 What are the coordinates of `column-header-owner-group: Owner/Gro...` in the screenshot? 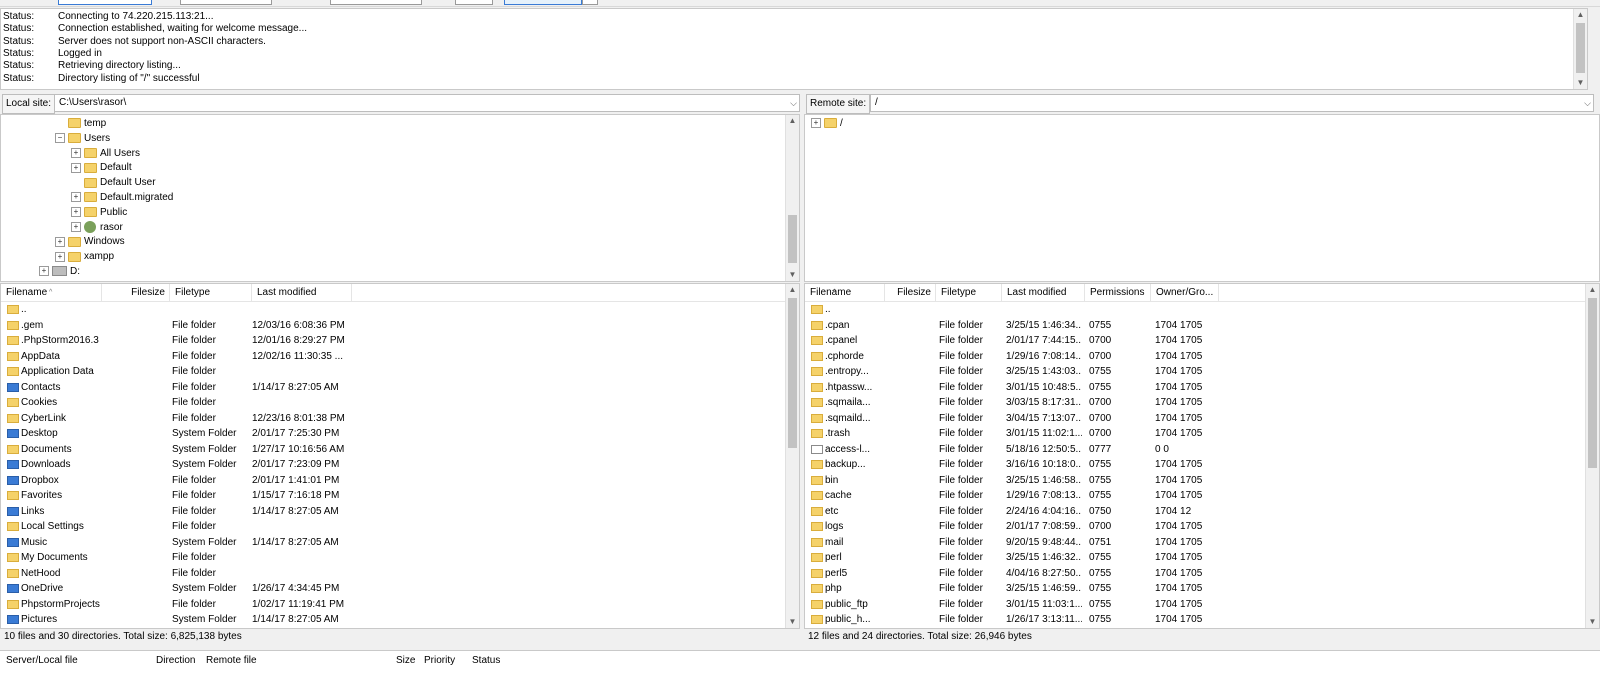 It's located at (1185, 292).